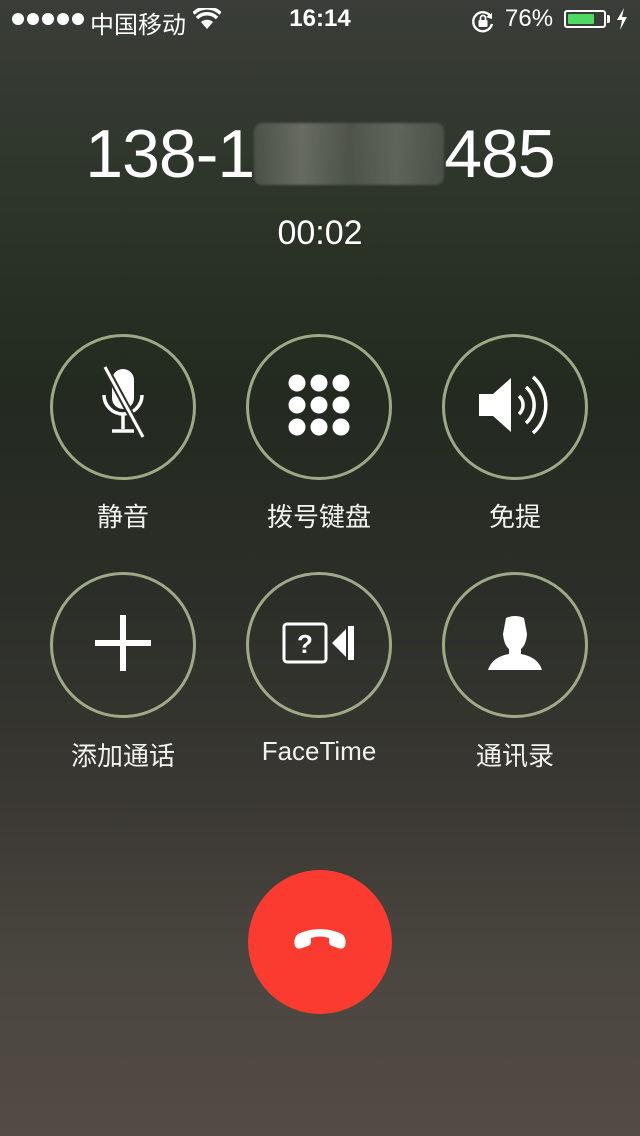  I want to click on keypad-label: 拨号键盘, so click(318, 517).